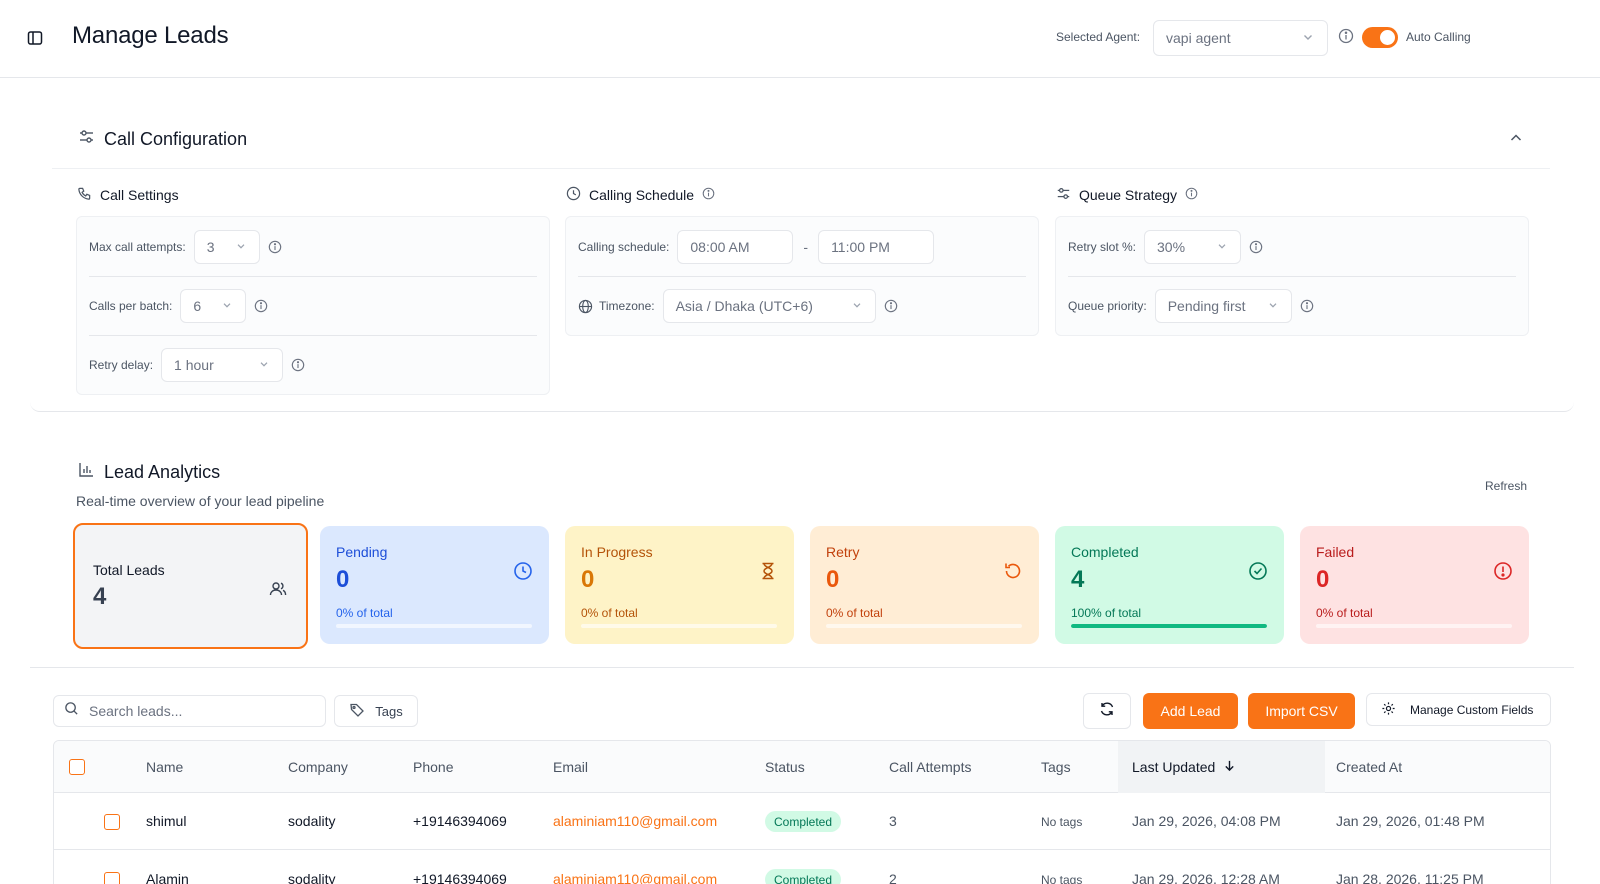  What do you see at coordinates (86, 472) in the screenshot?
I see `bar-chart-icon` at bounding box center [86, 472].